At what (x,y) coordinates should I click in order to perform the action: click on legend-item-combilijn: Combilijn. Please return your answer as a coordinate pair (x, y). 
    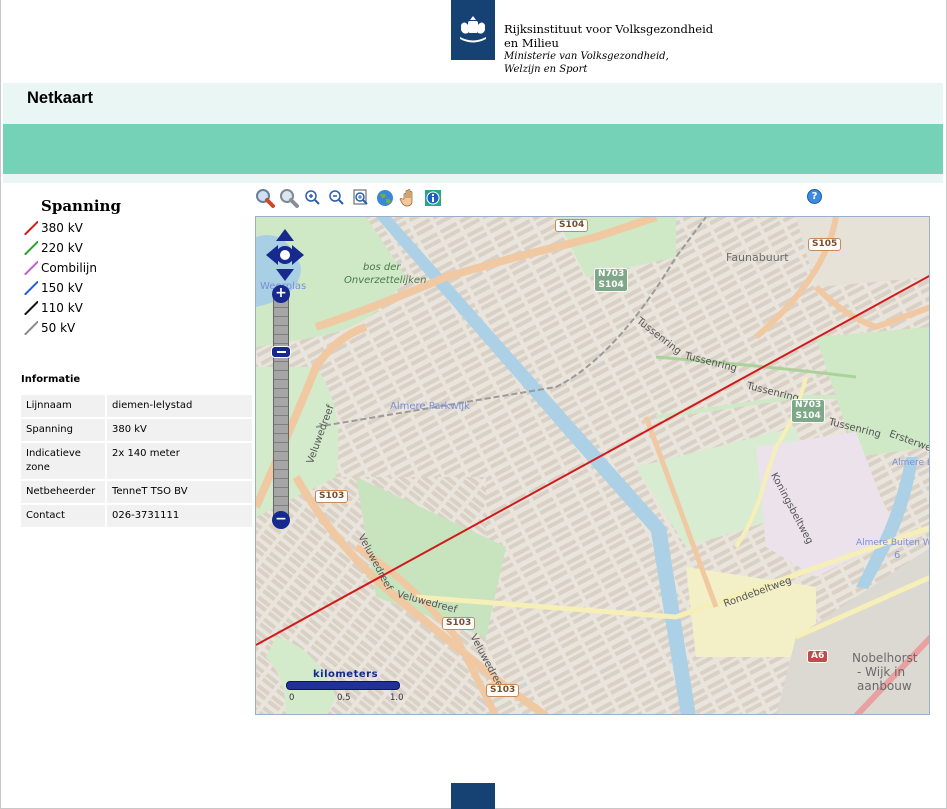
    Looking at the image, I should click on (60, 268).